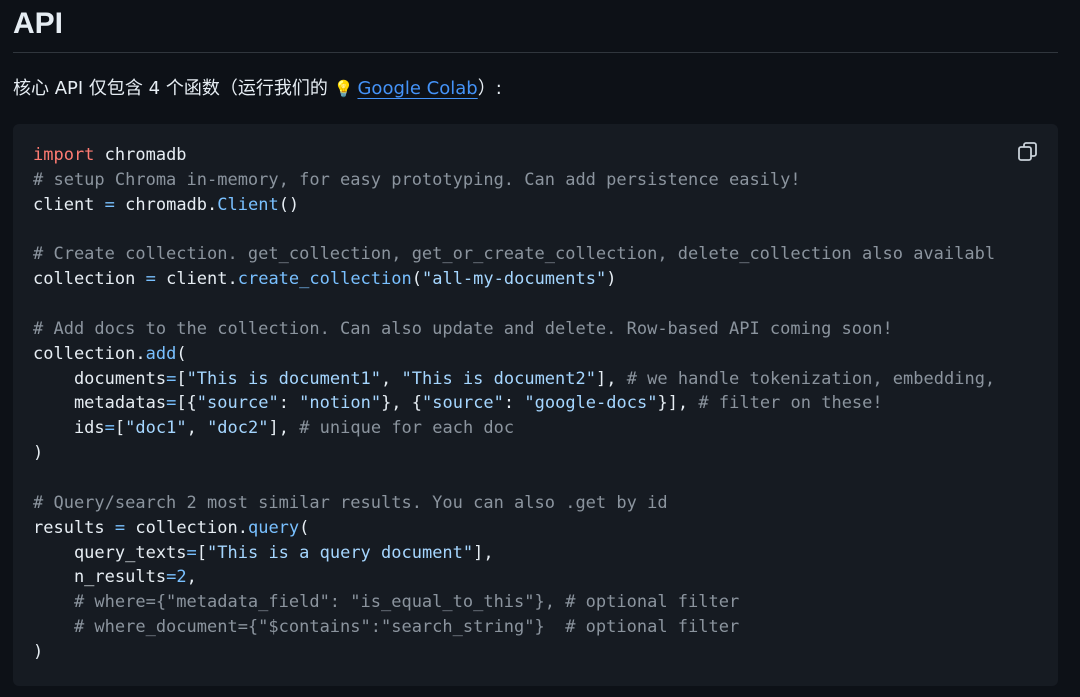 This screenshot has height=697, width=1080. I want to click on code-token: # unique for each doc, so click(407, 428).